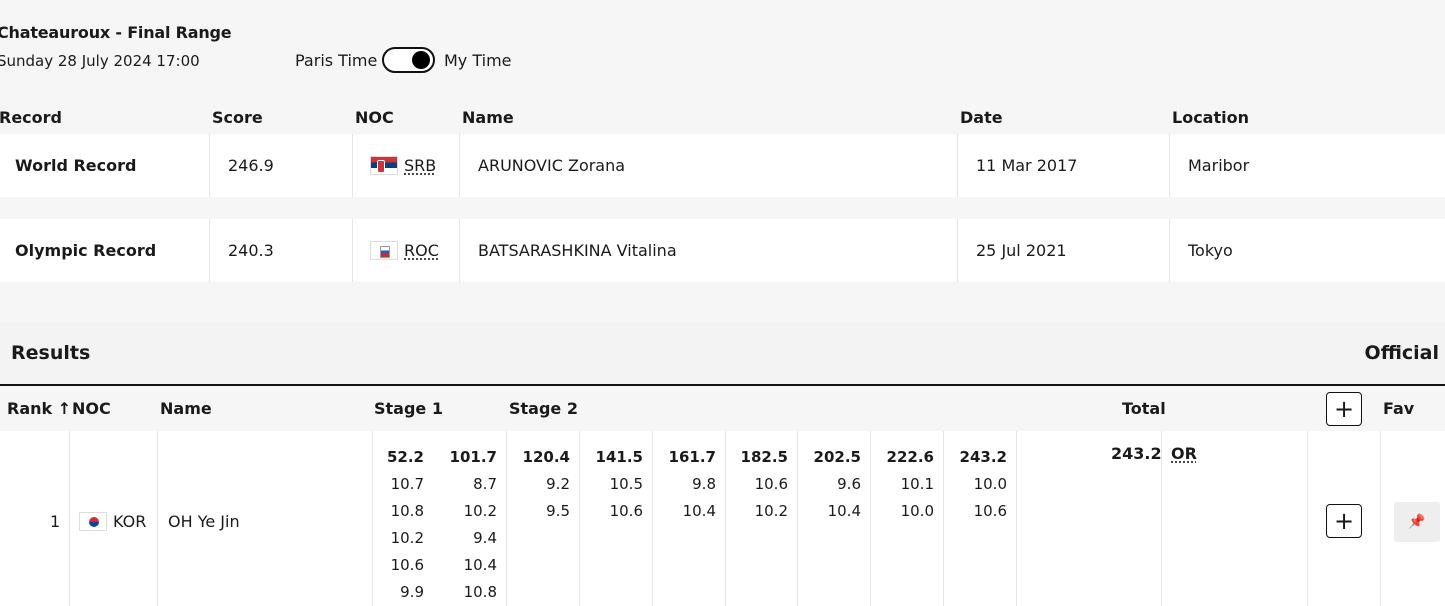 The height and width of the screenshot is (606, 1445). What do you see at coordinates (76, 165) in the screenshot?
I see `record-type: World Record` at bounding box center [76, 165].